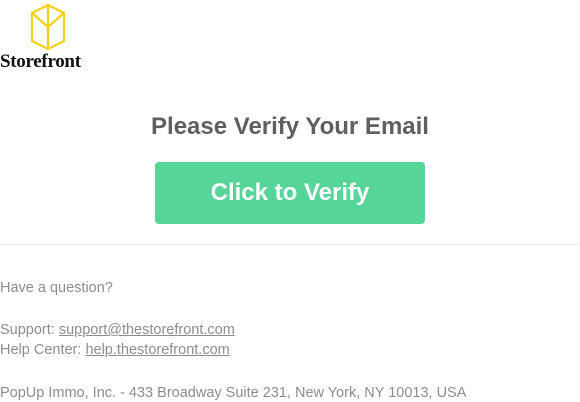 The height and width of the screenshot is (402, 580). Describe the element at coordinates (56, 288) in the screenshot. I see `question-text: Have a question?` at that location.